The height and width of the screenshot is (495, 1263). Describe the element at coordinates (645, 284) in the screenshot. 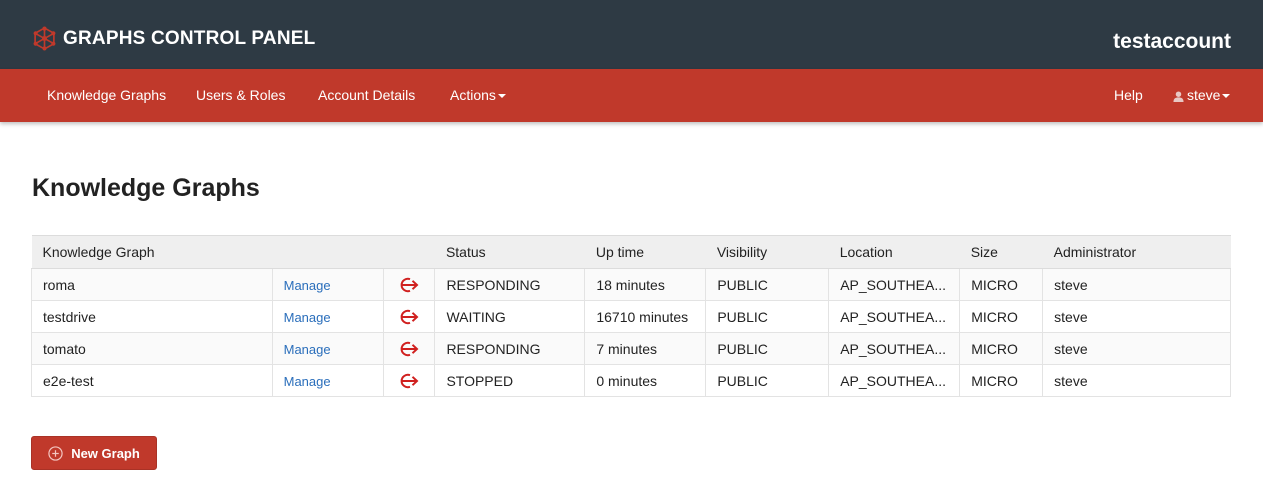

I see `graph-uptime: 18 minutes` at that location.